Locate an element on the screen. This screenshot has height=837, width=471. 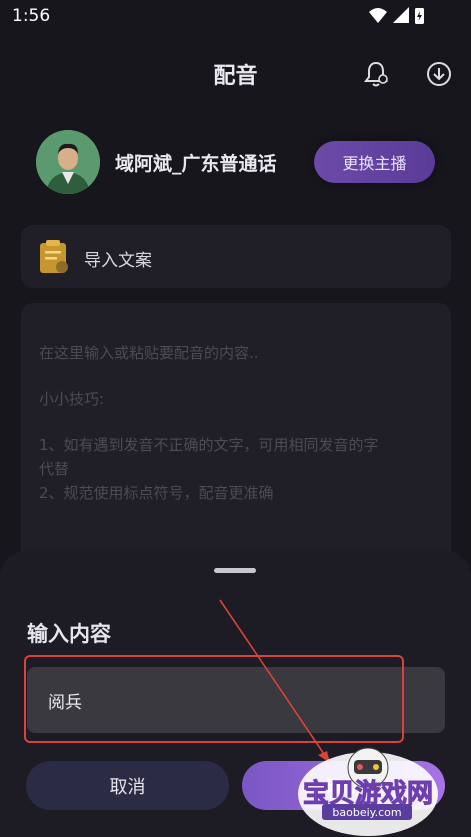
signal-icon is located at coordinates (401, 15).